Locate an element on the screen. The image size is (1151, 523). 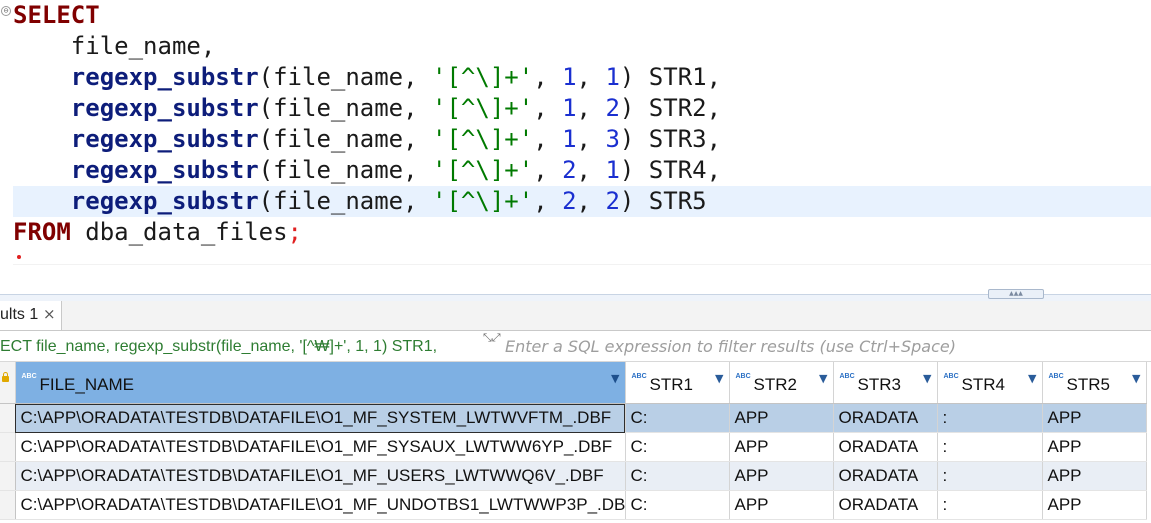
row-header-corner is located at coordinates (8, 383).